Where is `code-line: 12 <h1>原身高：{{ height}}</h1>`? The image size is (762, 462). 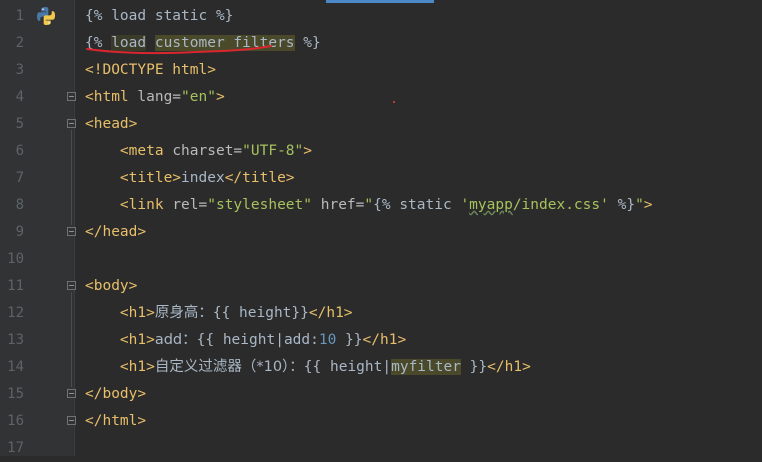
code-line: 12 <h1>原身高：{{ height}}</h1> is located at coordinates (381, 313).